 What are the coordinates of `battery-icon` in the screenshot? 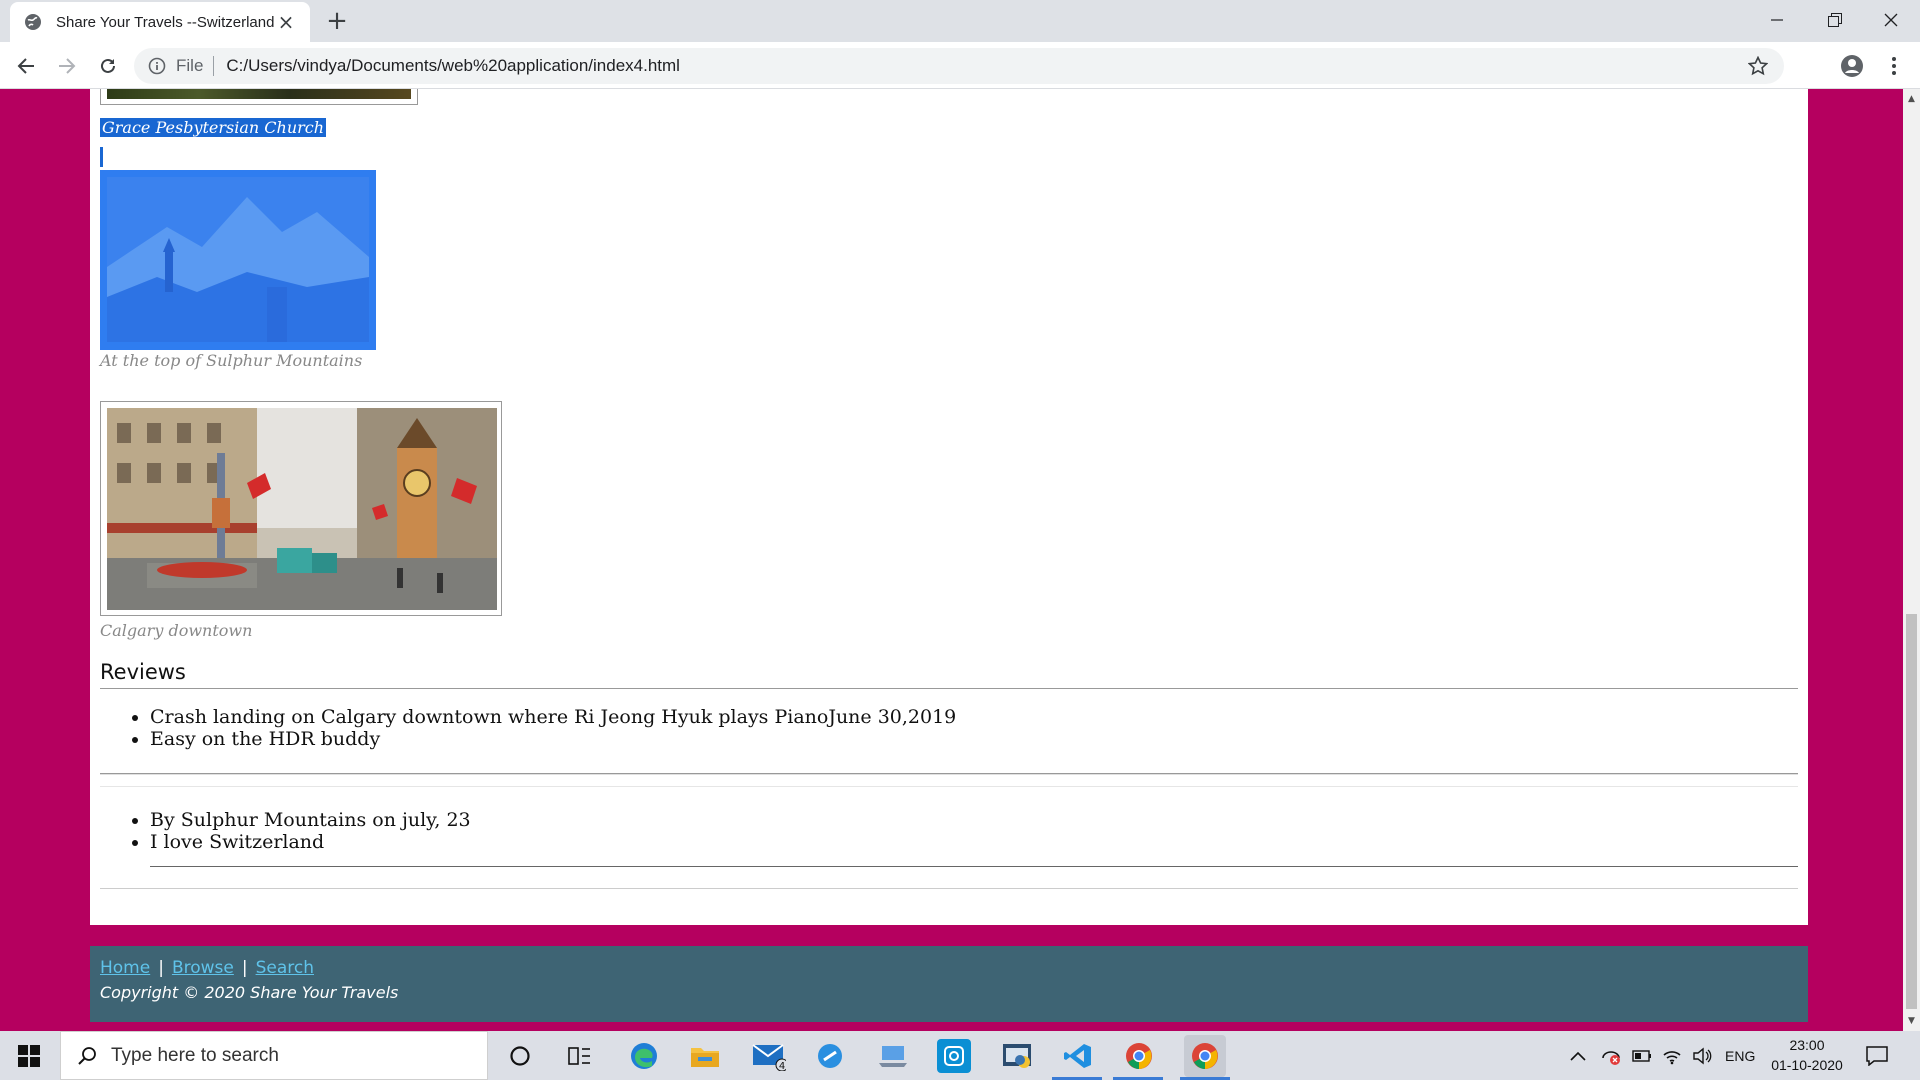 It's located at (1642, 1055).